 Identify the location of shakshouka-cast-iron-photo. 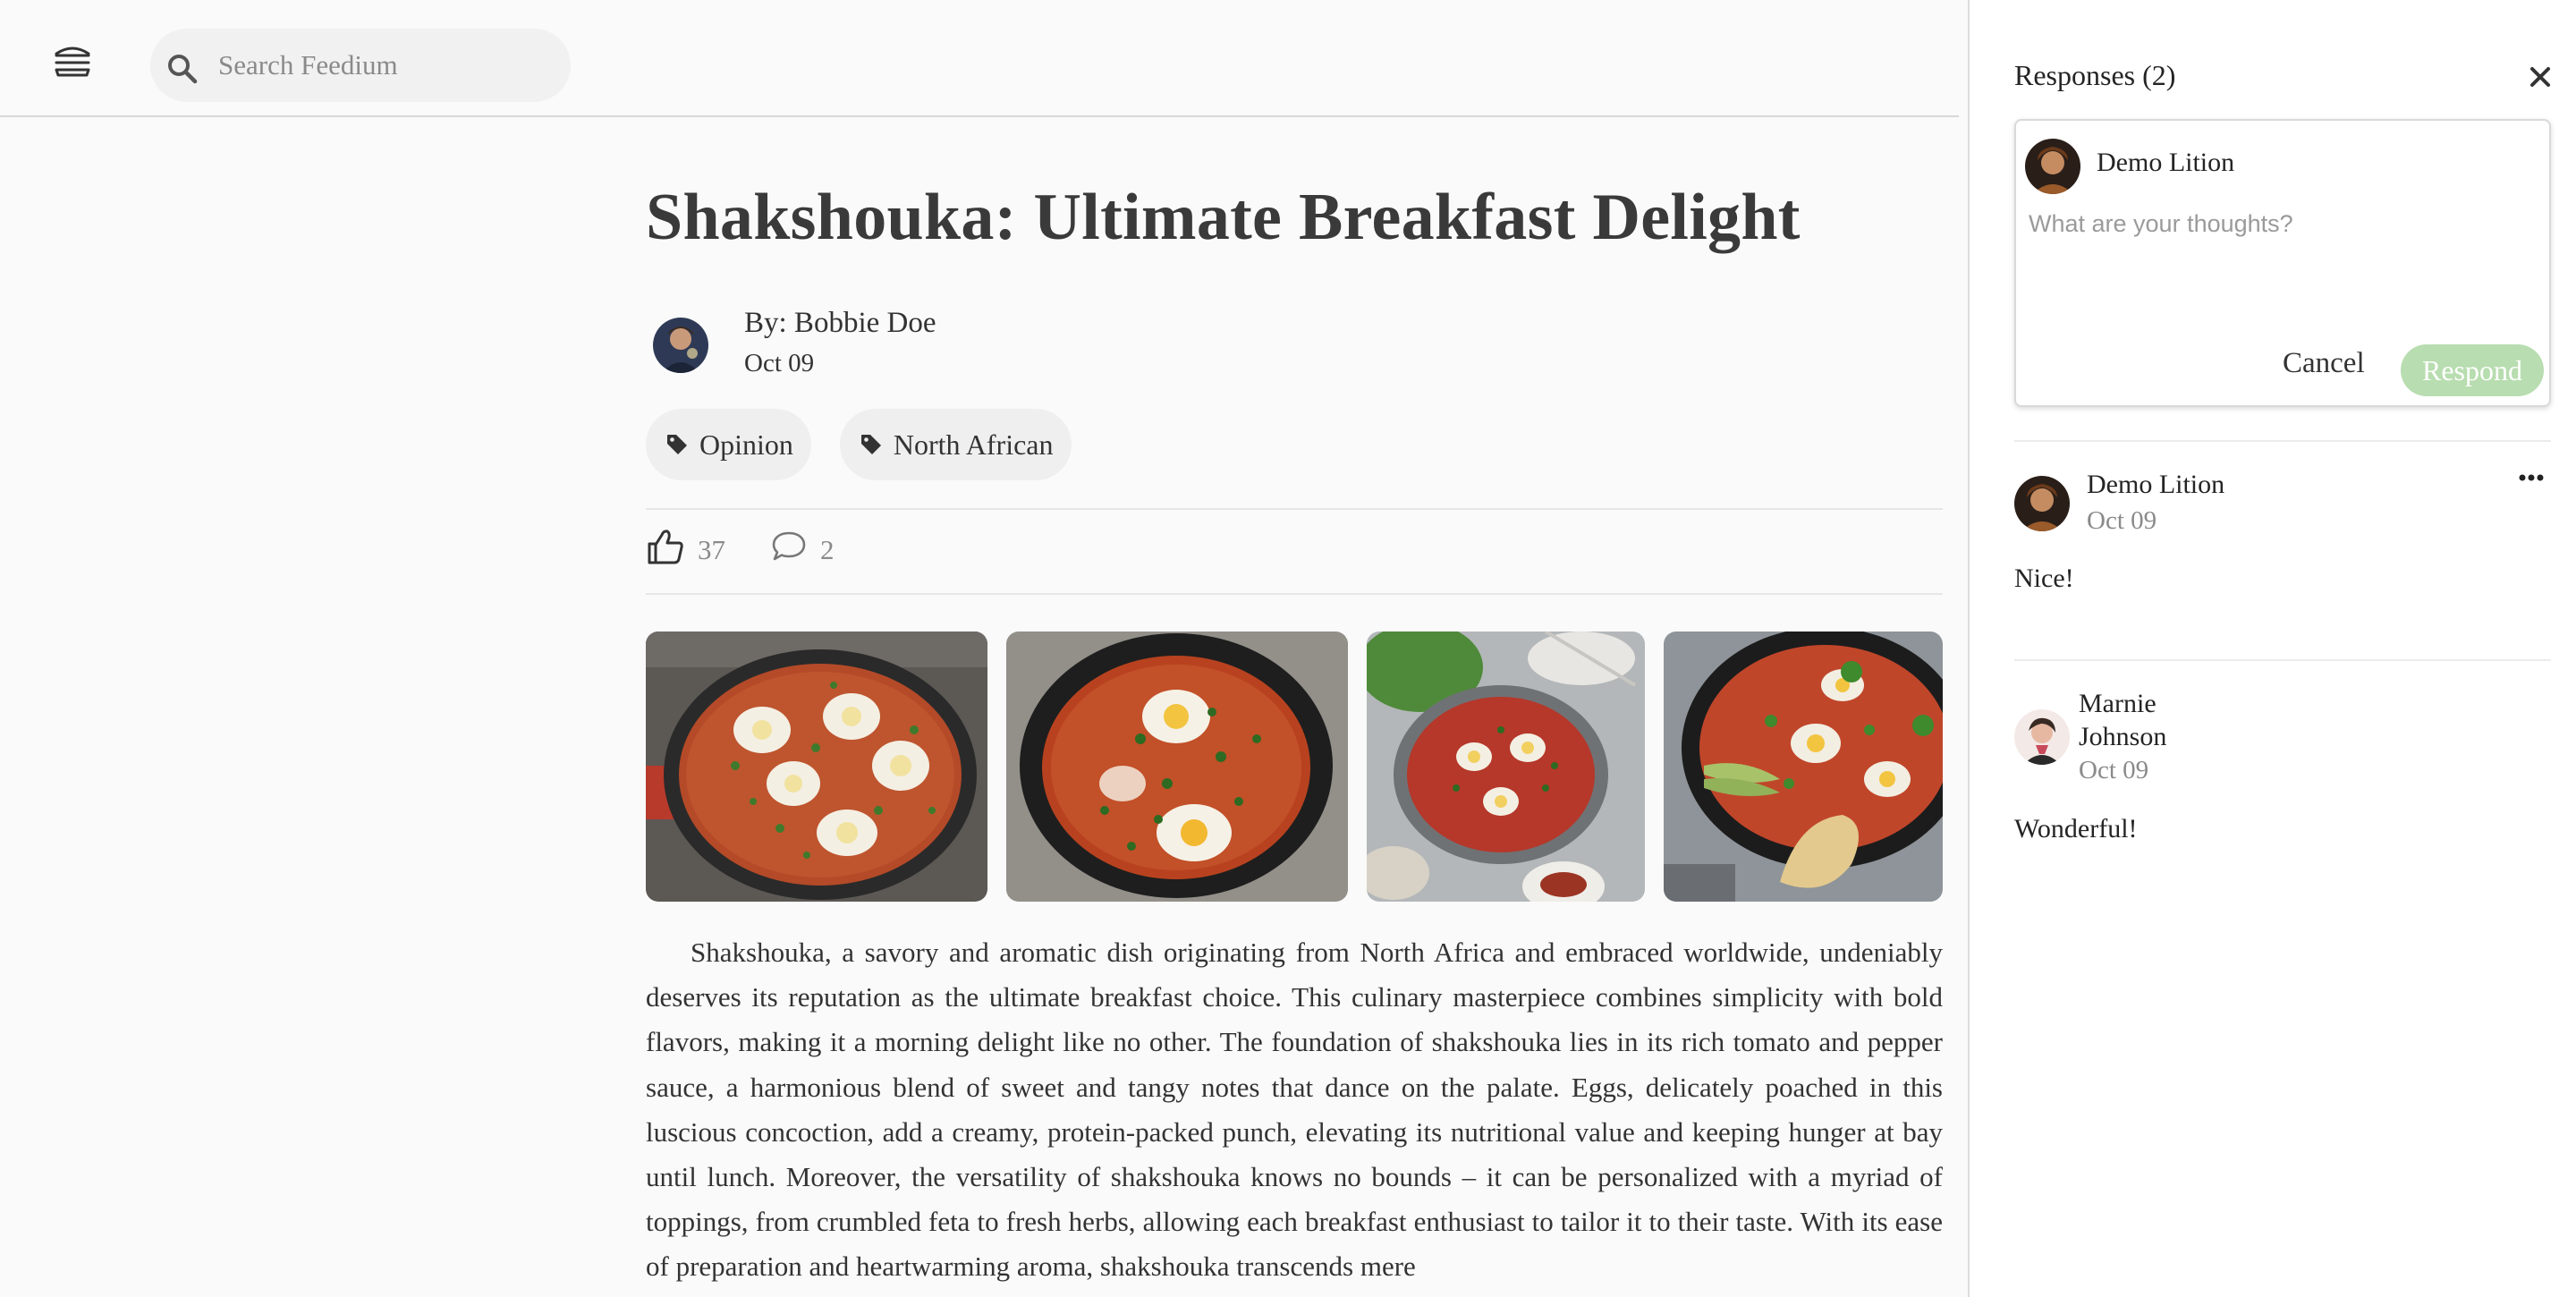
(1177, 767).